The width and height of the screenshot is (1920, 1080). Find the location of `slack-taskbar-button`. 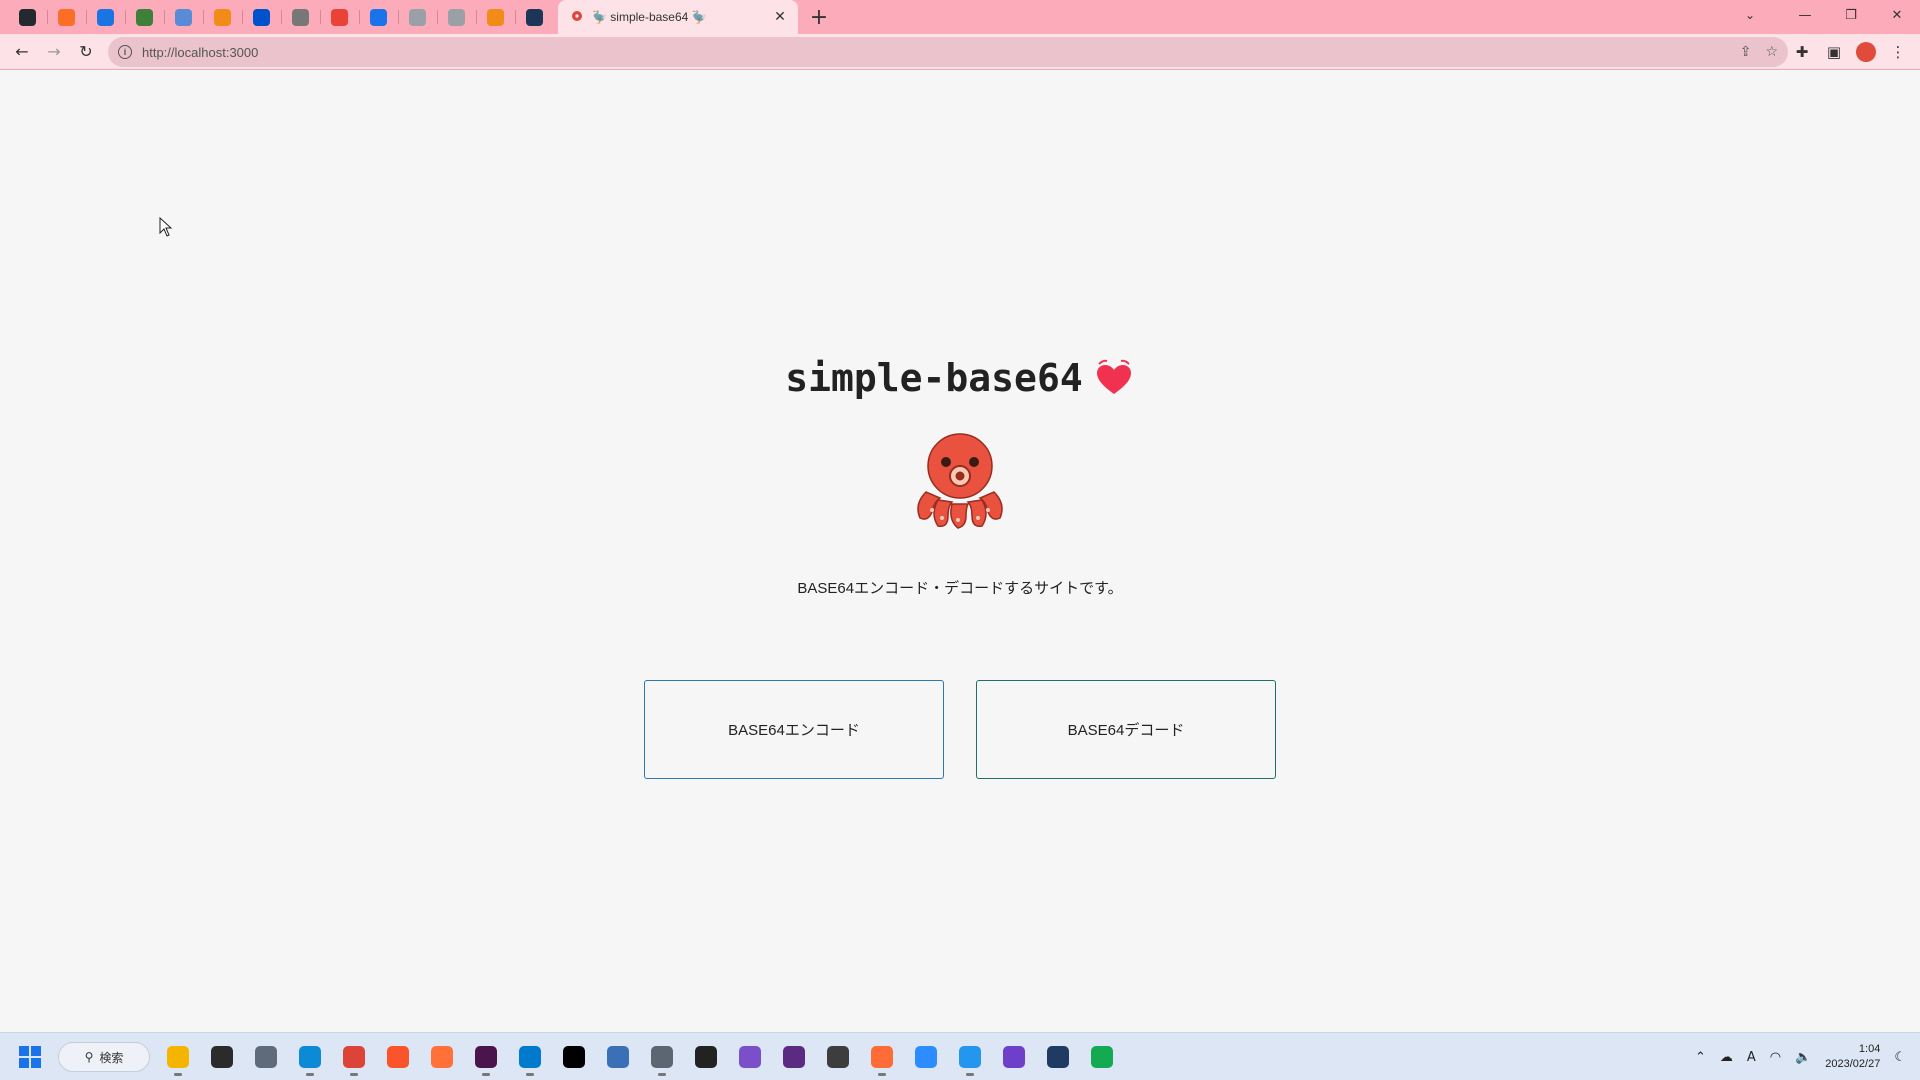

slack-taskbar-button is located at coordinates (486, 1058).